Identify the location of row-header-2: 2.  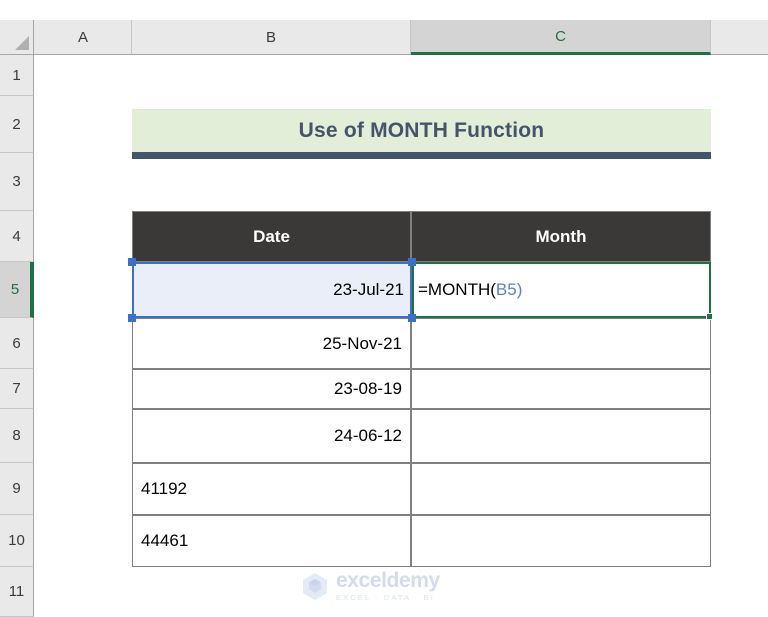
(17, 124).